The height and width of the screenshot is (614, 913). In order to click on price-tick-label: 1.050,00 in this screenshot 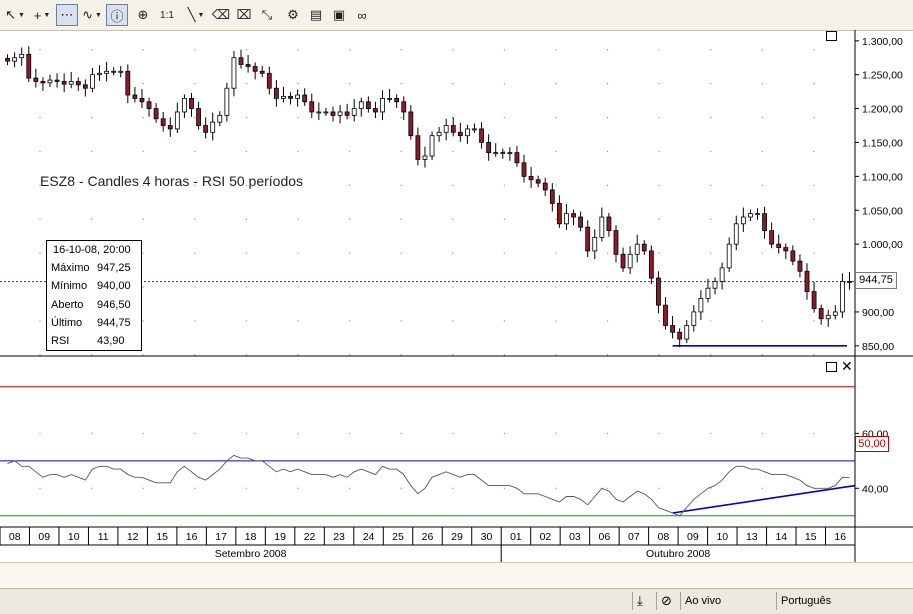, I will do `click(882, 211)`.